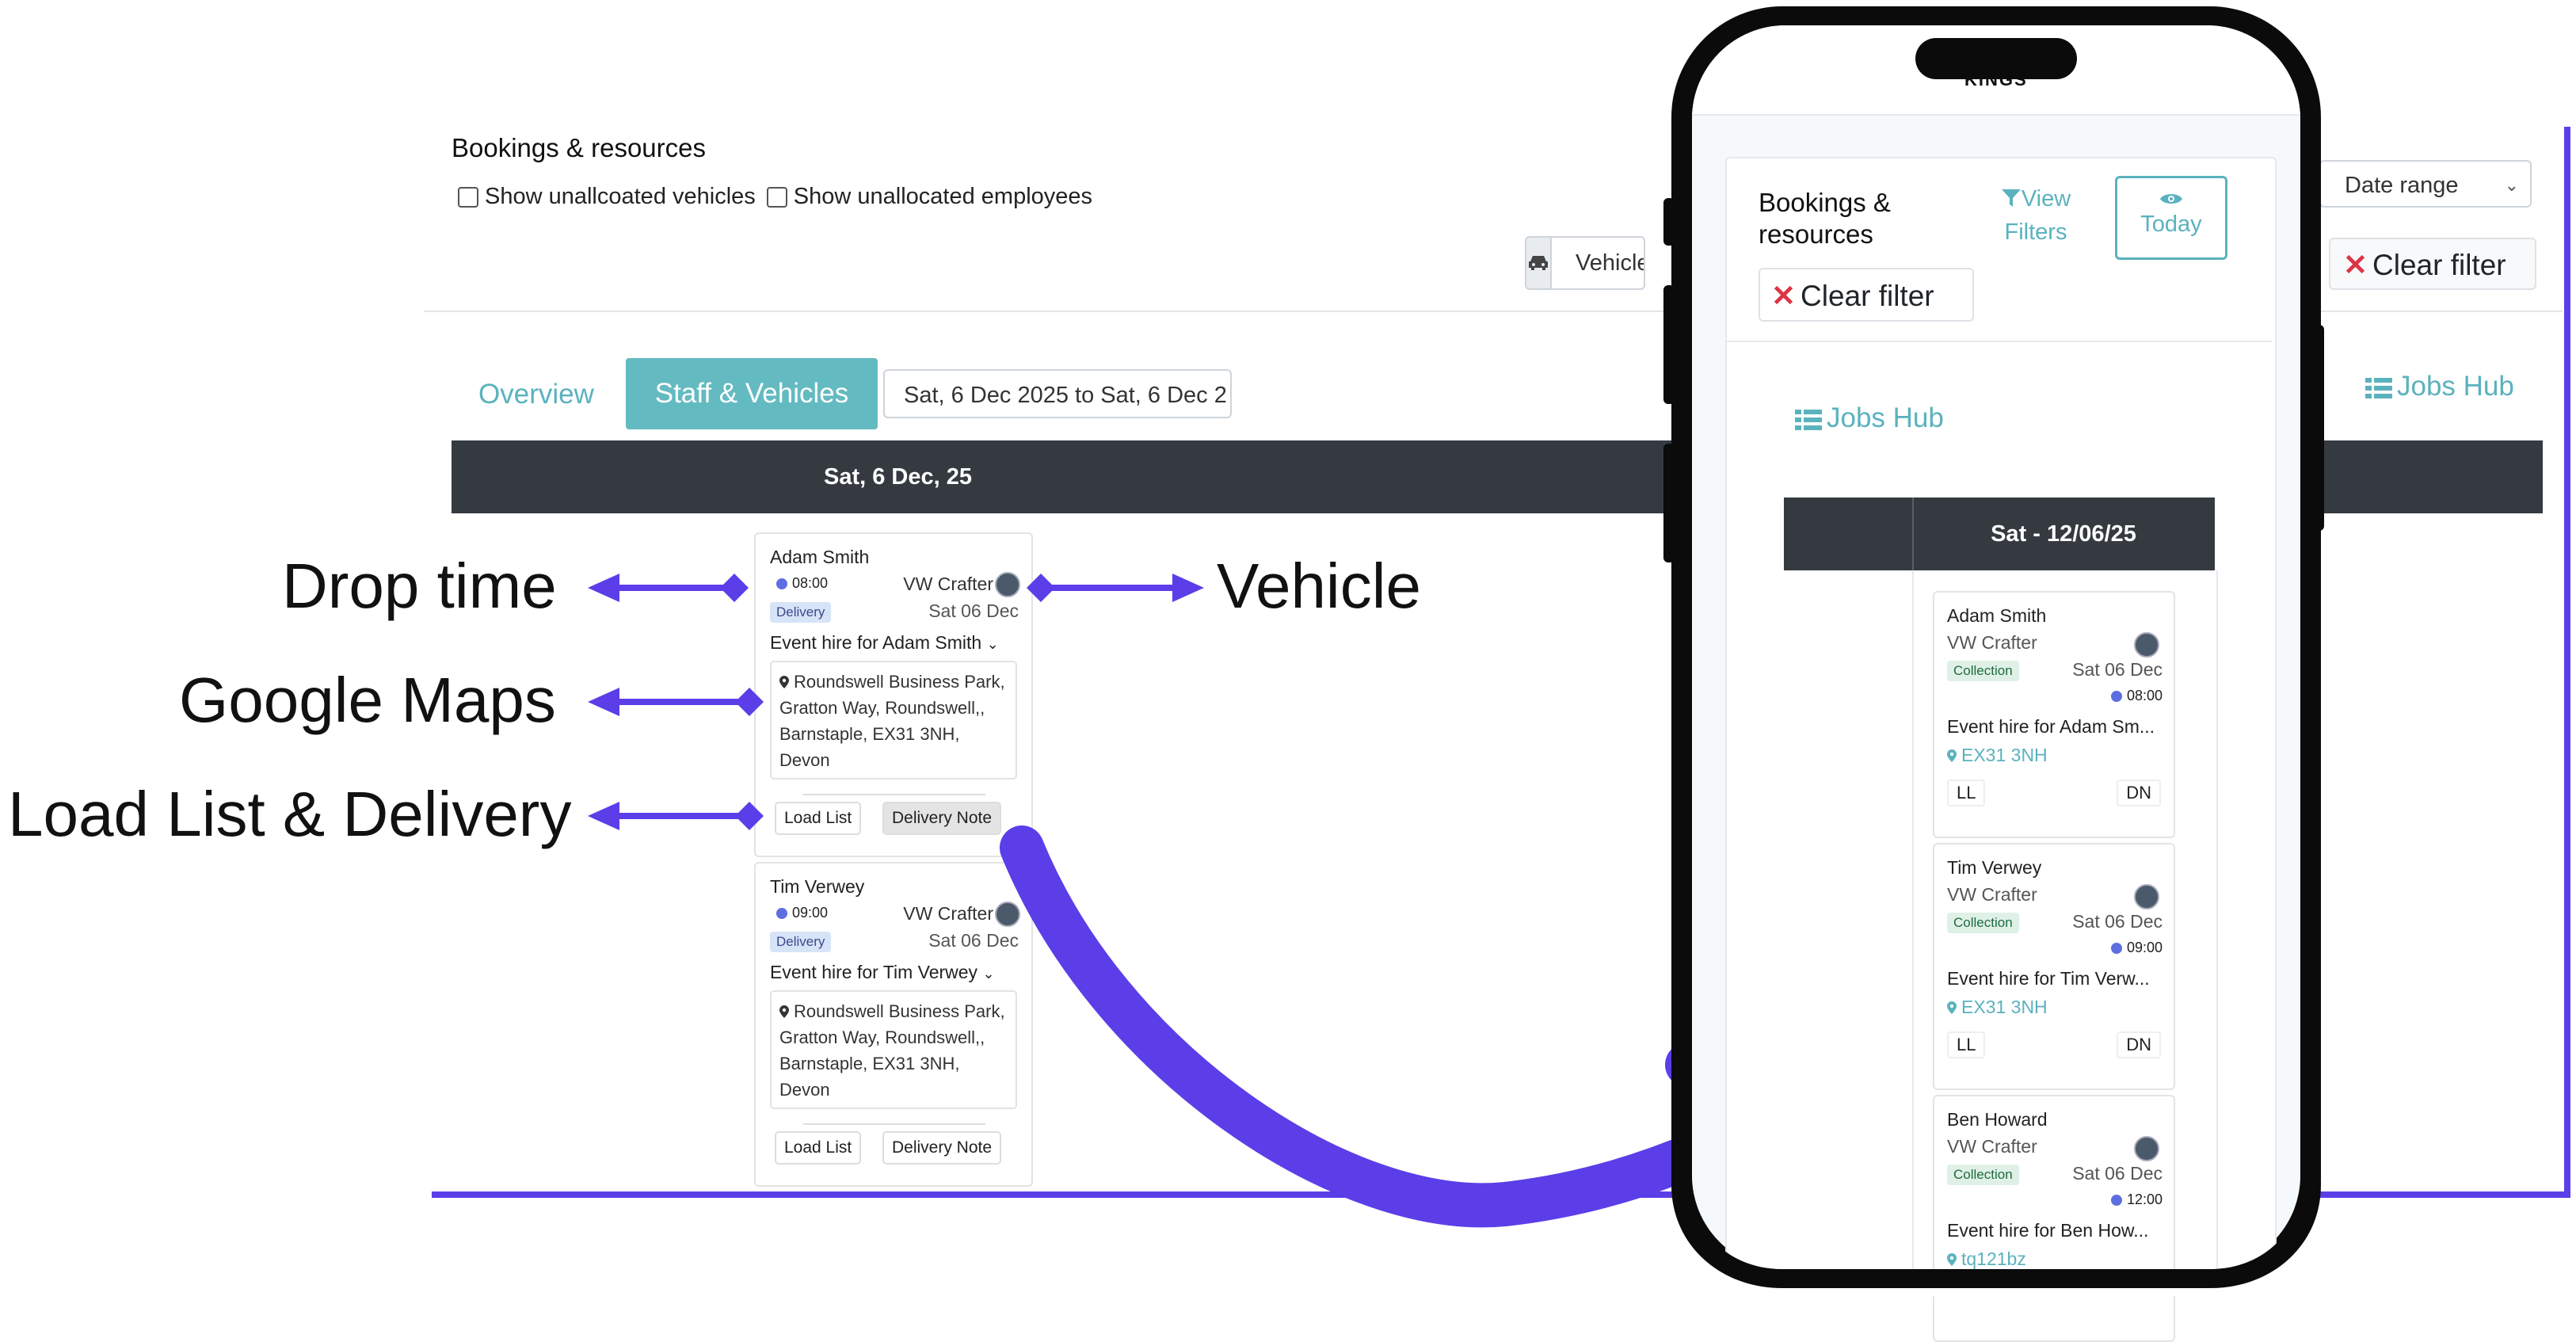 The height and width of the screenshot is (1342, 2576). Describe the element at coordinates (2036, 215) in the screenshot. I see `view-filters-button: View Filters` at that location.